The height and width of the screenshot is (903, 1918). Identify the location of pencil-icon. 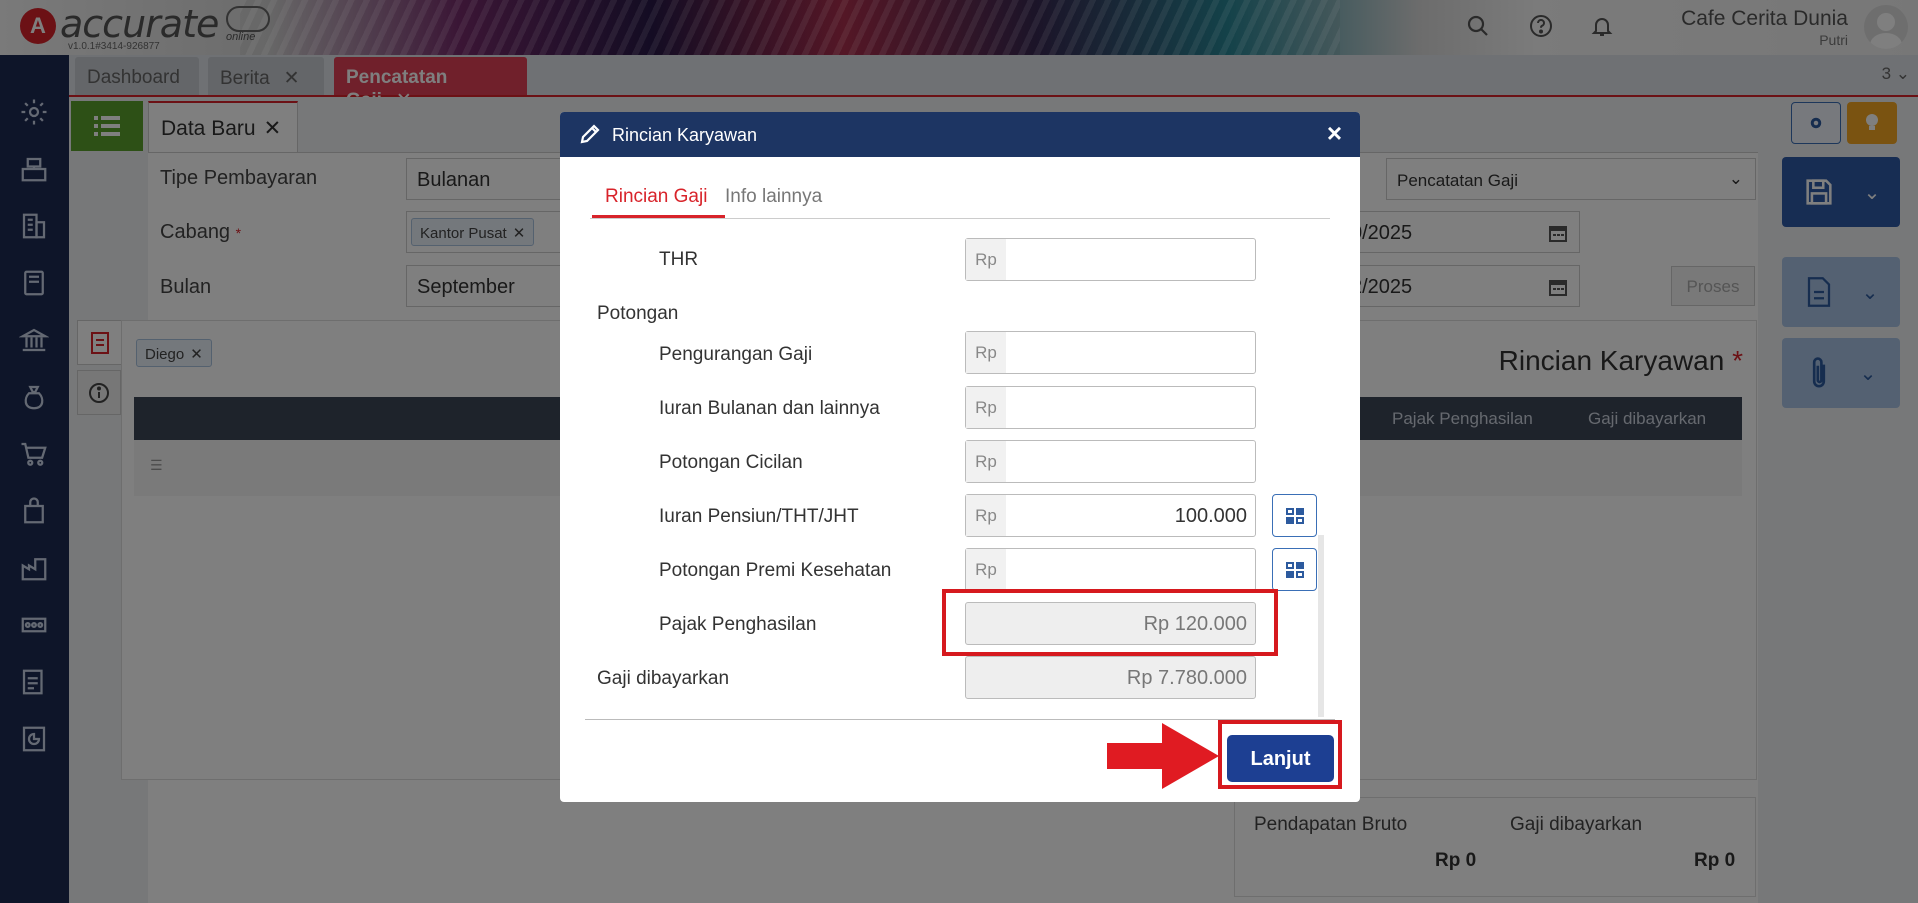
(590, 134).